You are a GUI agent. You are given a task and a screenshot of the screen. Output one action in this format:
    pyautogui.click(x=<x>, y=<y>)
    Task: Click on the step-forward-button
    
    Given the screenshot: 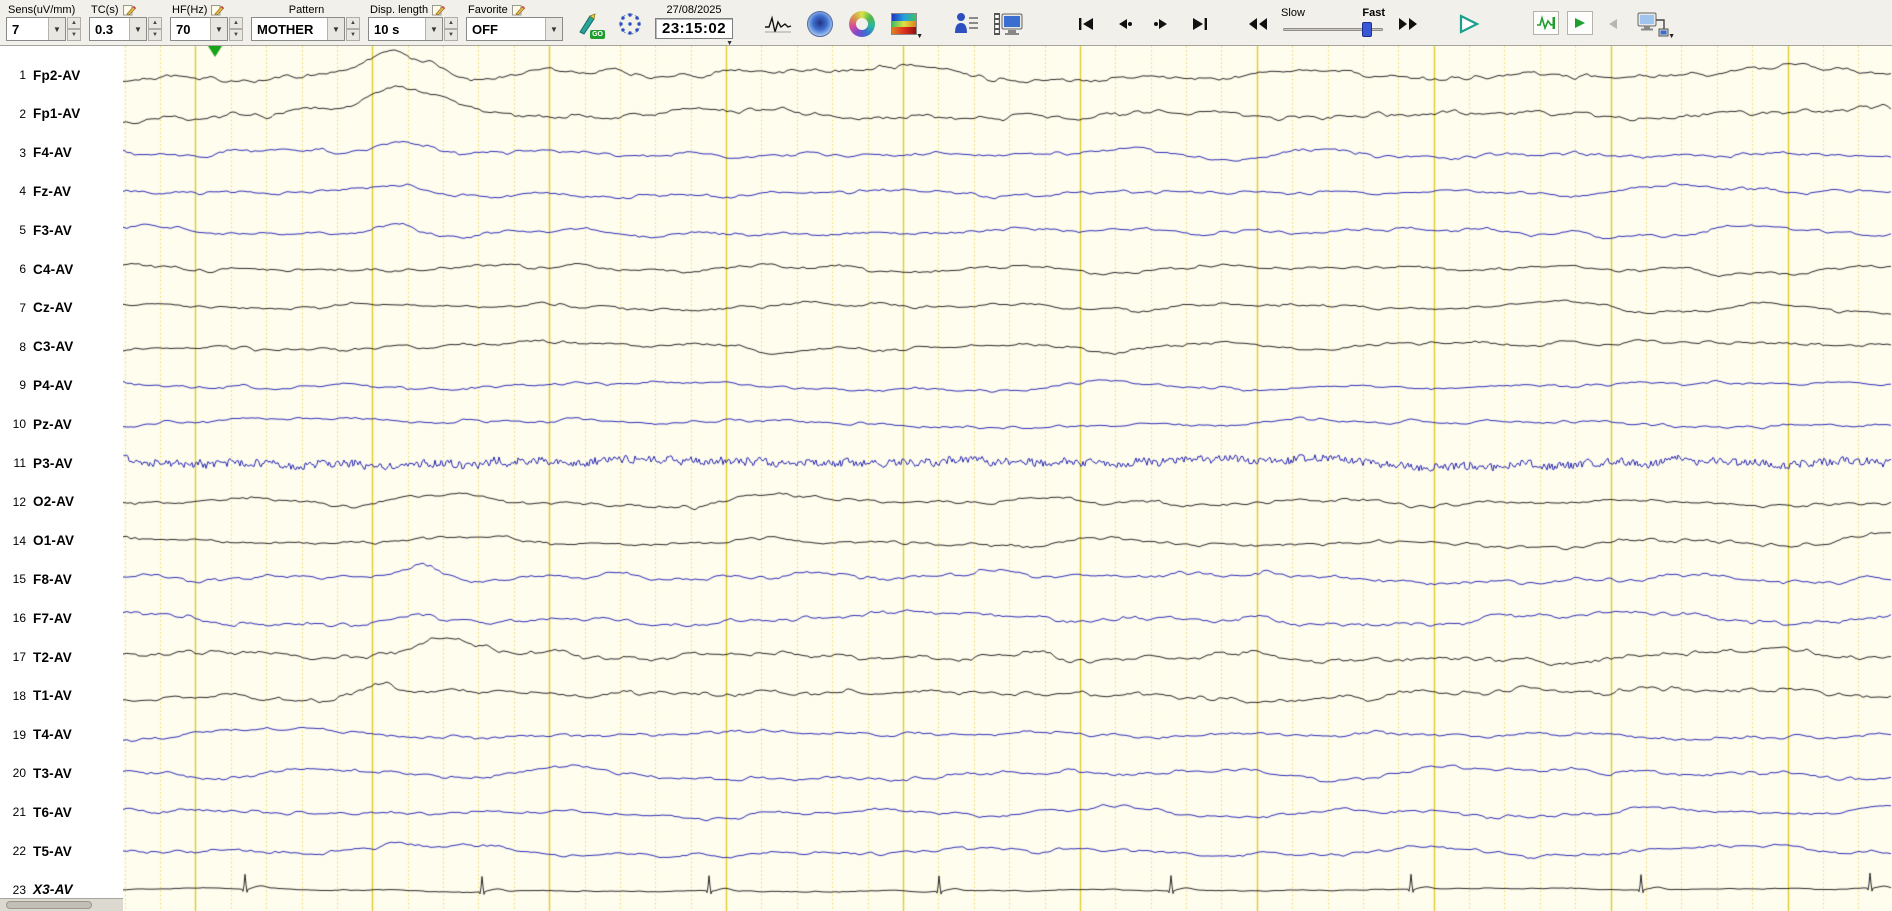 What is the action you would take?
    pyautogui.click(x=1162, y=24)
    